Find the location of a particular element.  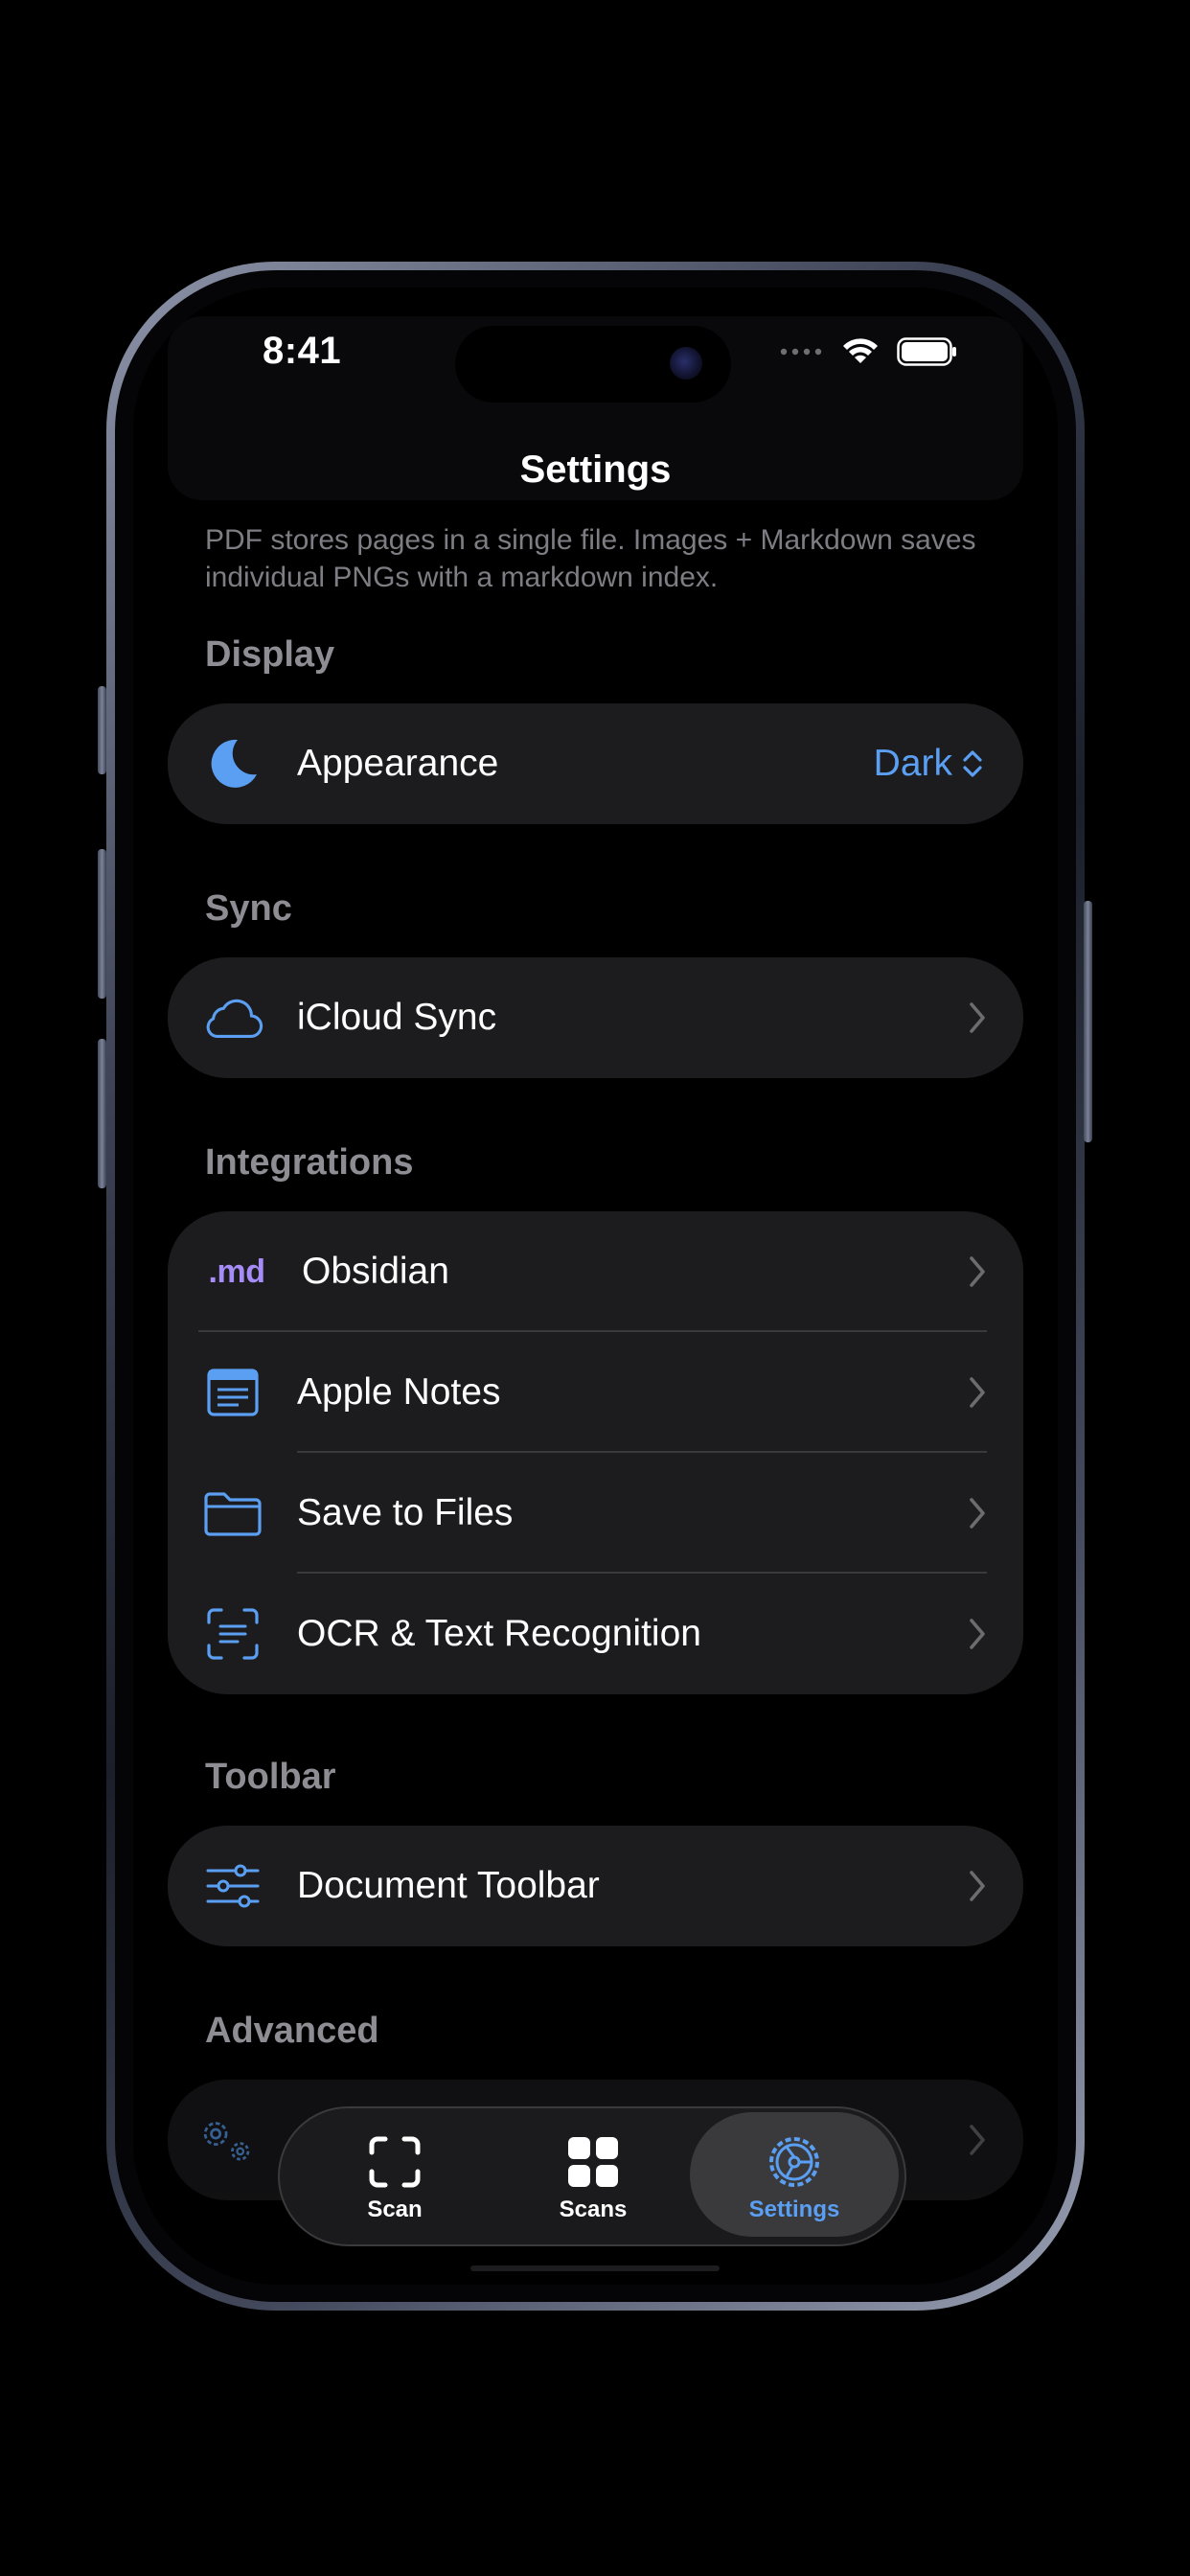

apple-notes-row: Apple Notes is located at coordinates (595, 1392).